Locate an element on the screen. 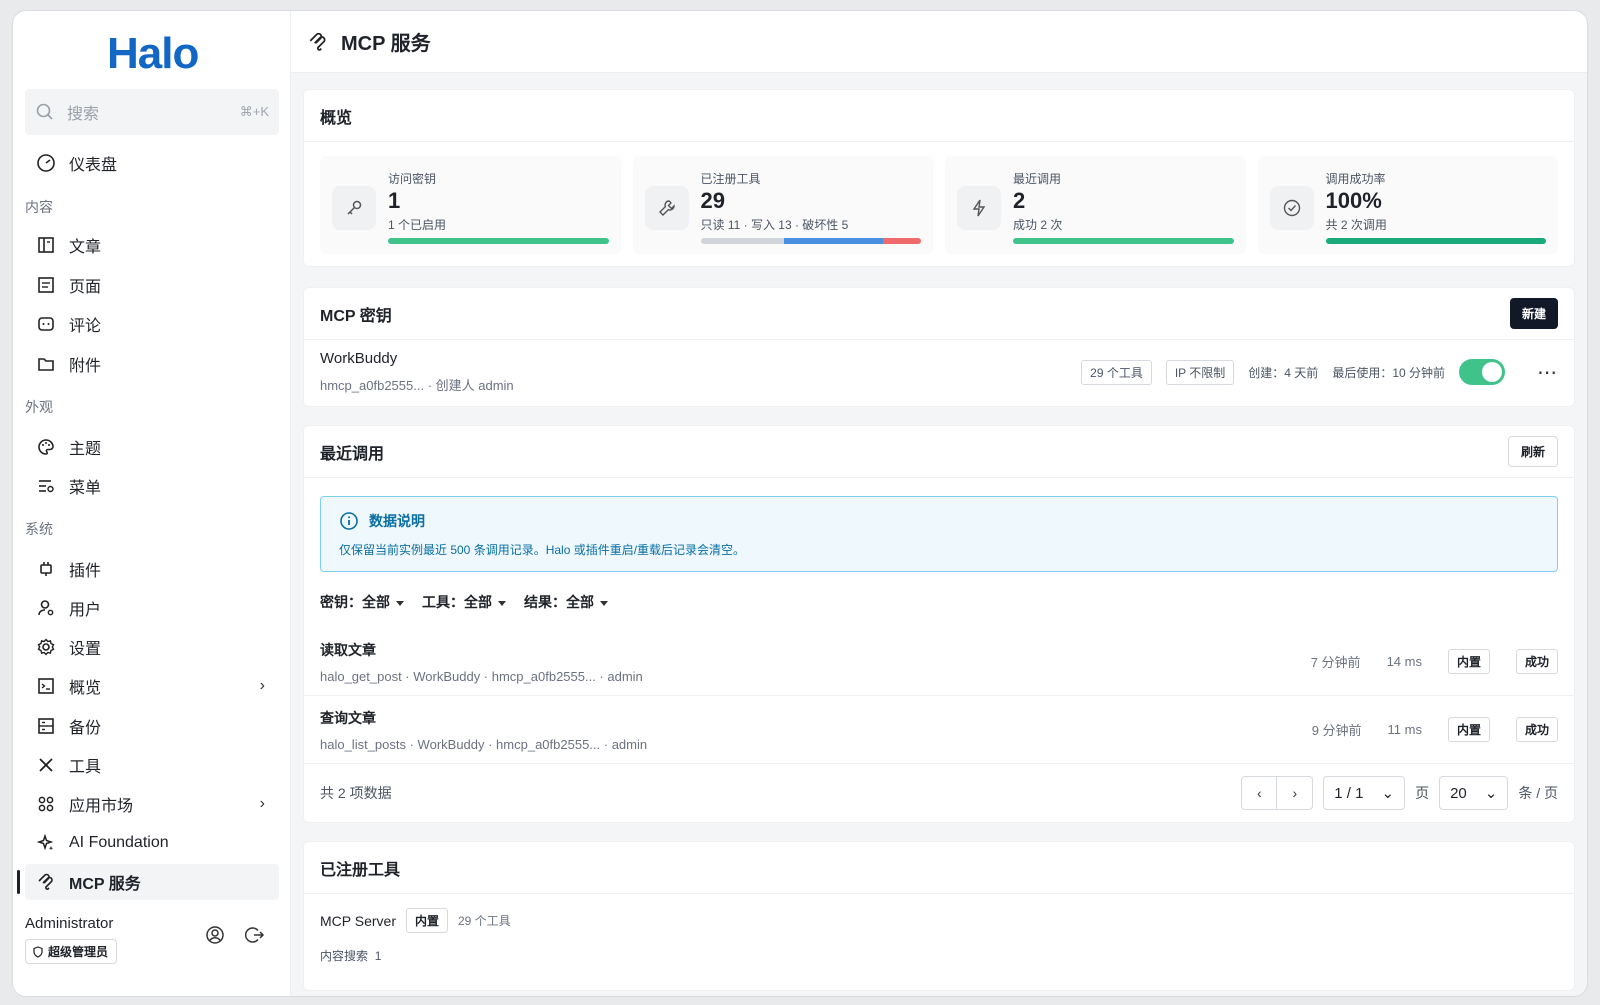  call-time: 7 分钟前 is located at coordinates (1335, 662).